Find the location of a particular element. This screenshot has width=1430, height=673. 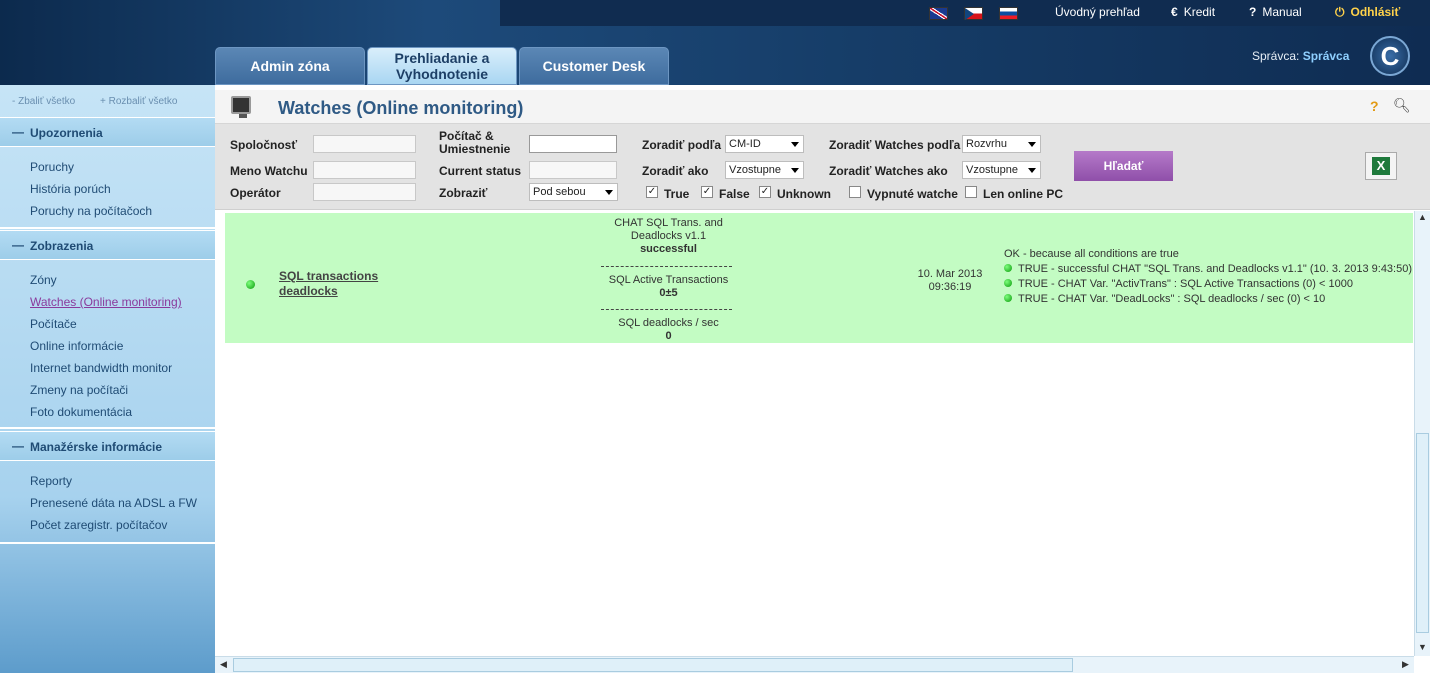

sidebar-item-adsl-data: Prenesené dáta na ADSL a FW is located at coordinates (113, 503).